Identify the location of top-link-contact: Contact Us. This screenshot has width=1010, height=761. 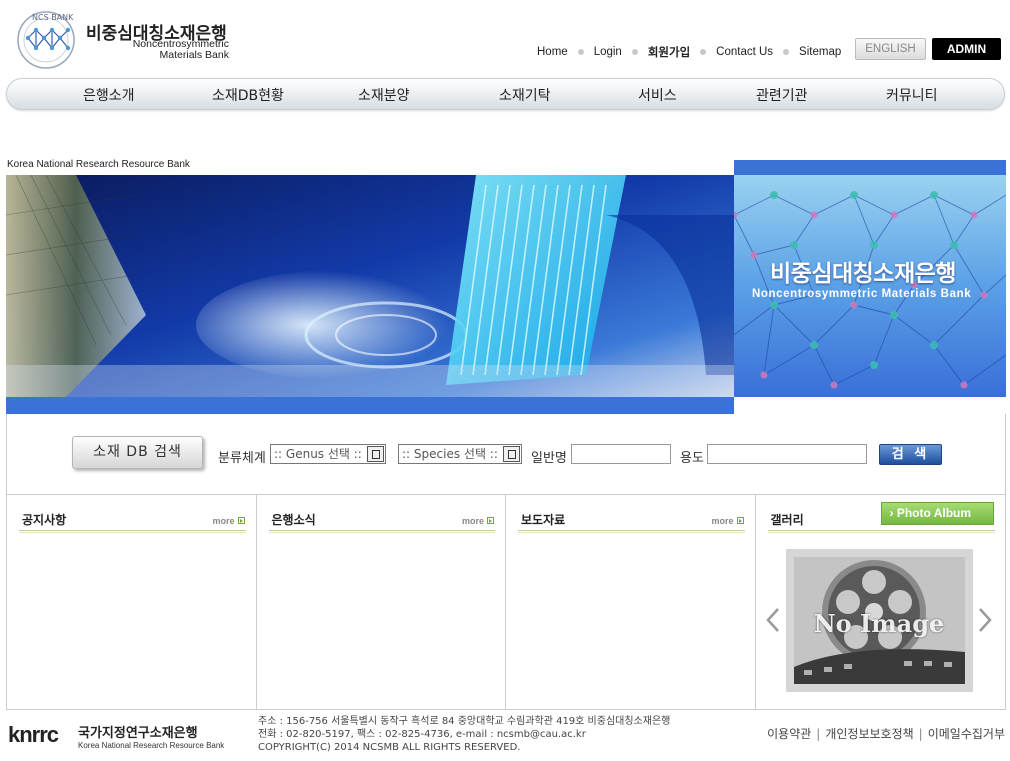
(744, 52).